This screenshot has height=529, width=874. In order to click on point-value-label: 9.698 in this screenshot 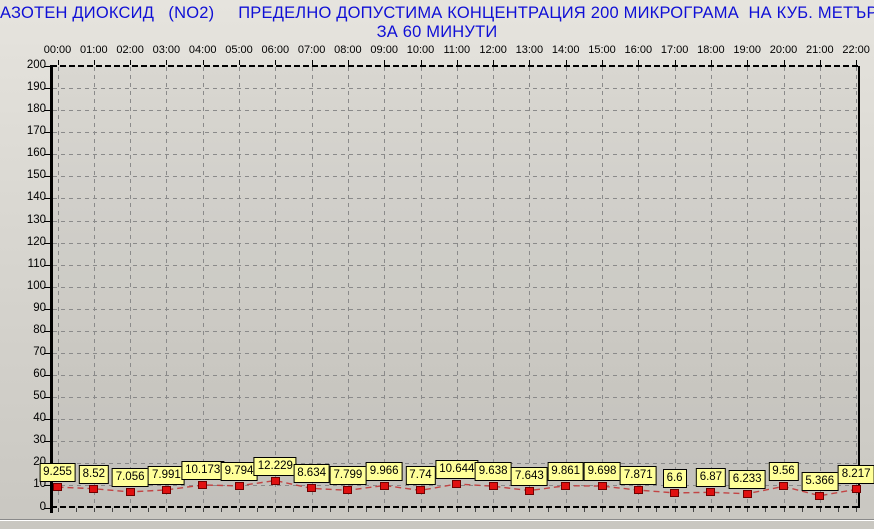, I will do `click(602, 472)`.